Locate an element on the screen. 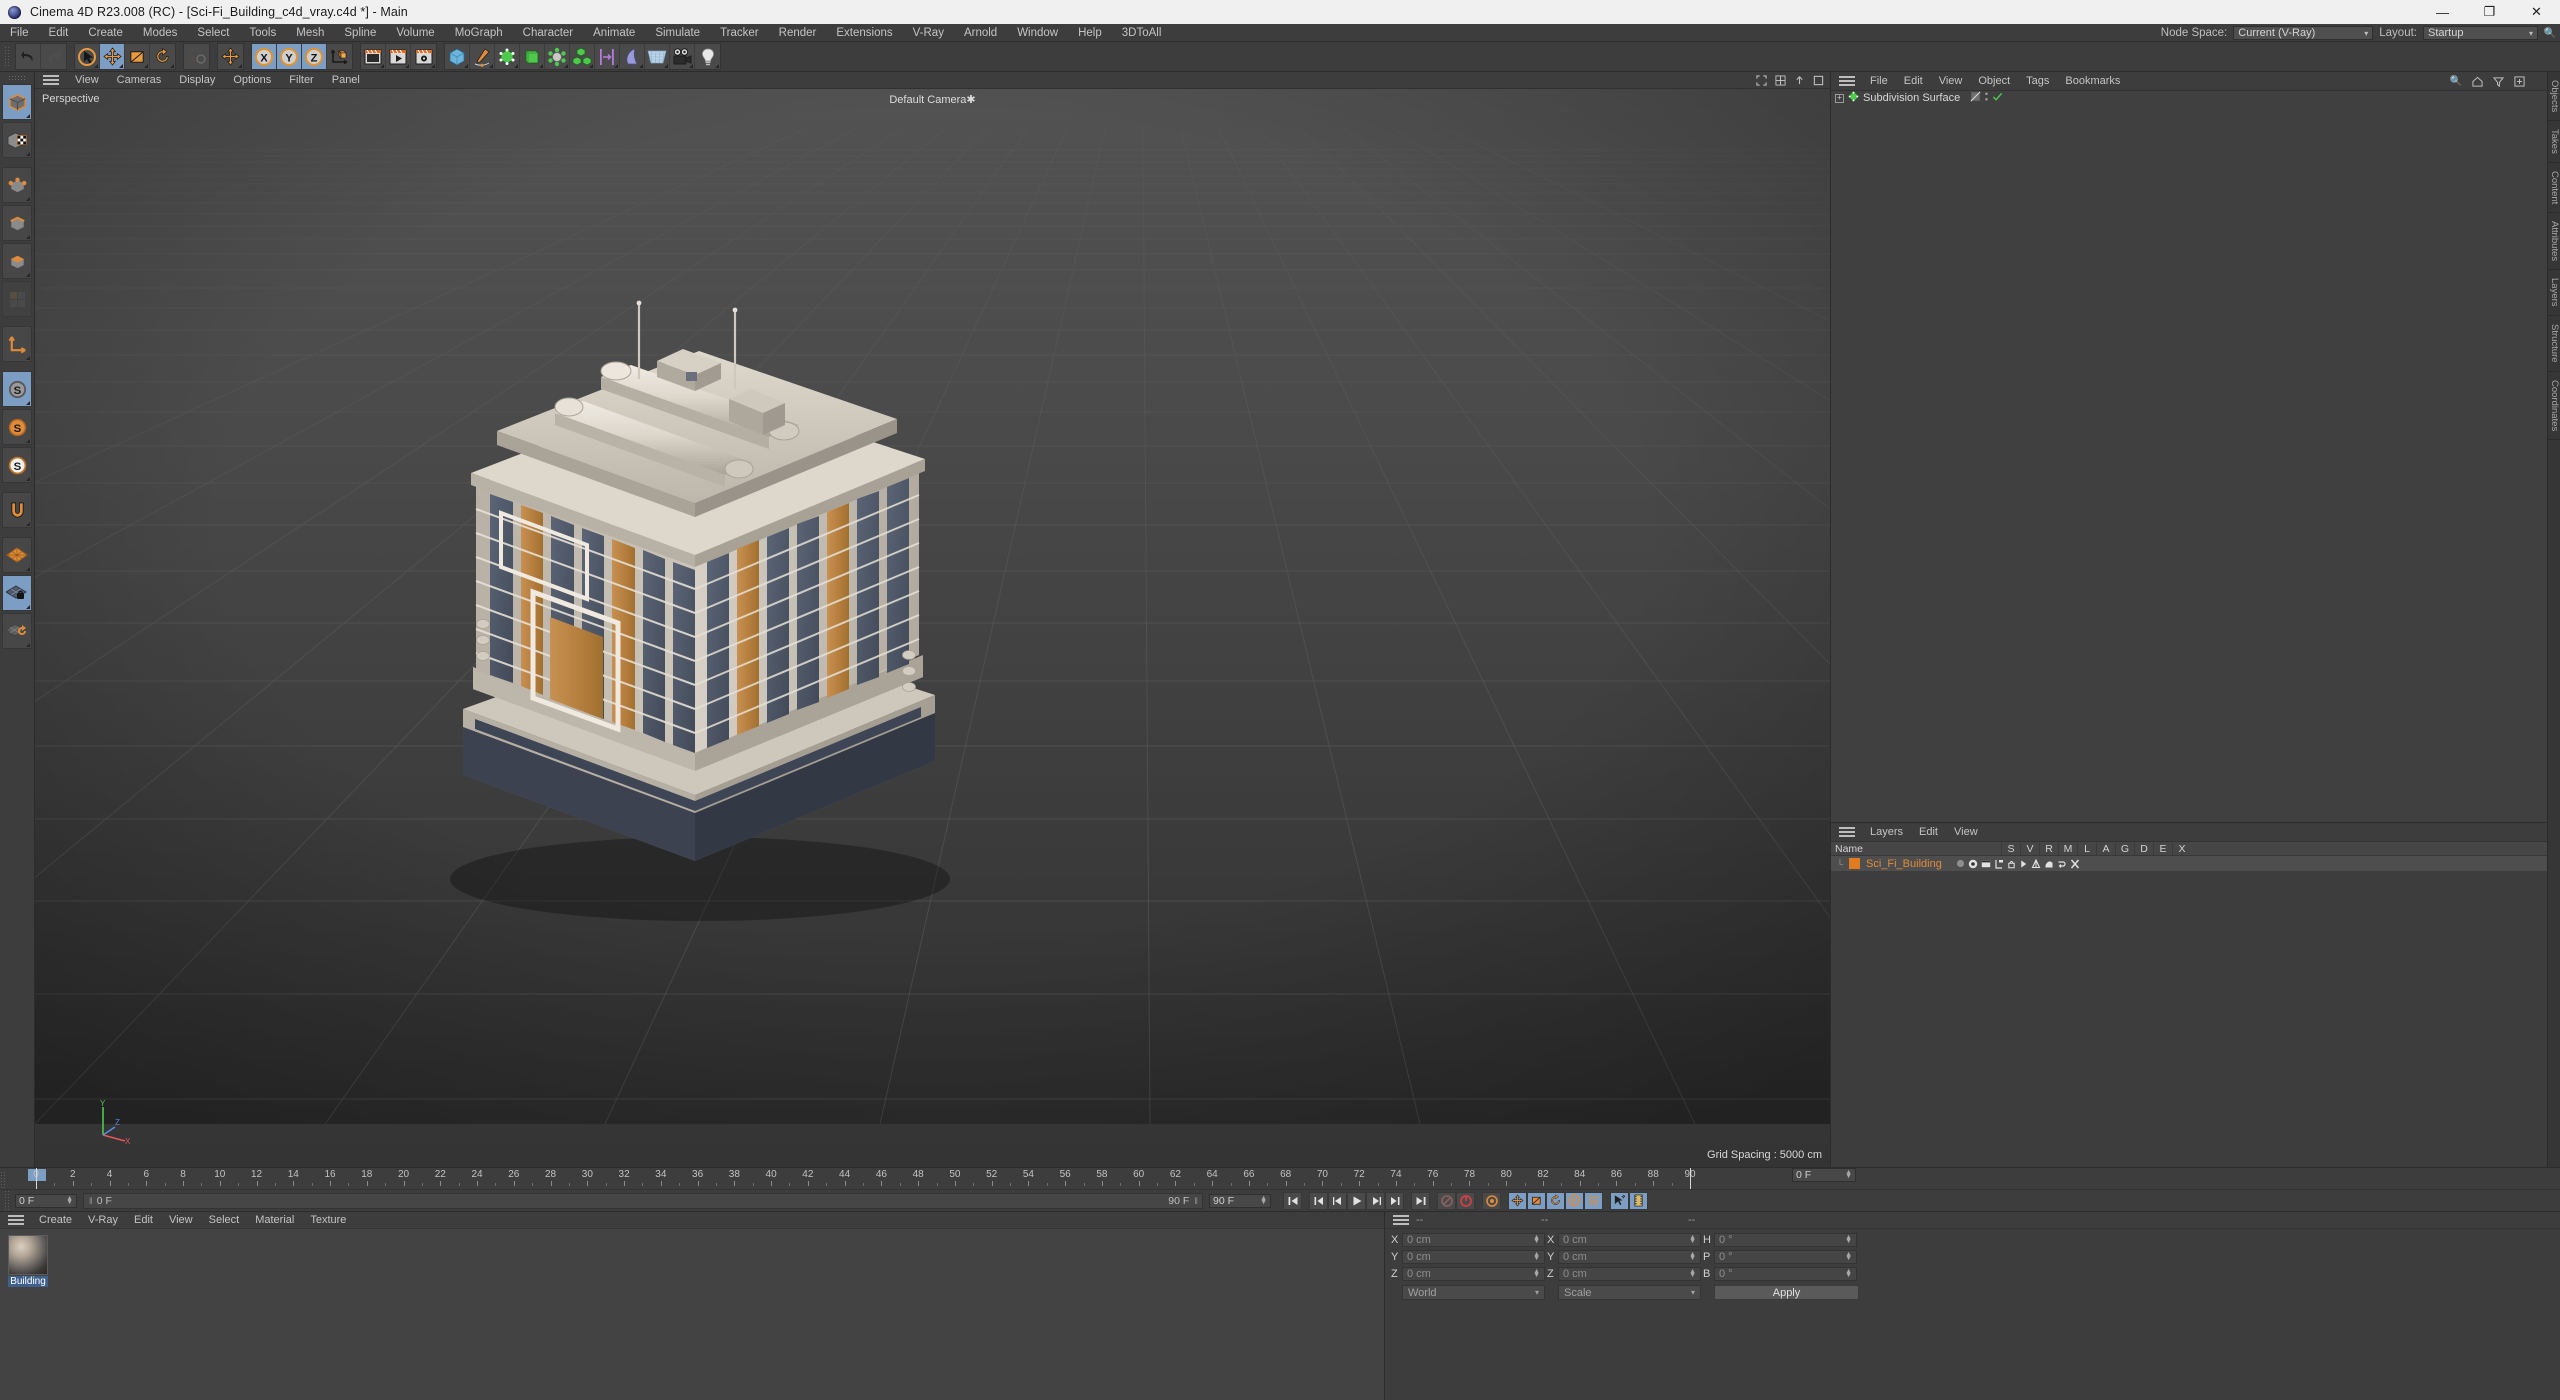 The width and height of the screenshot is (2560, 1400). layer-color-swatch is located at coordinates (1854, 863).